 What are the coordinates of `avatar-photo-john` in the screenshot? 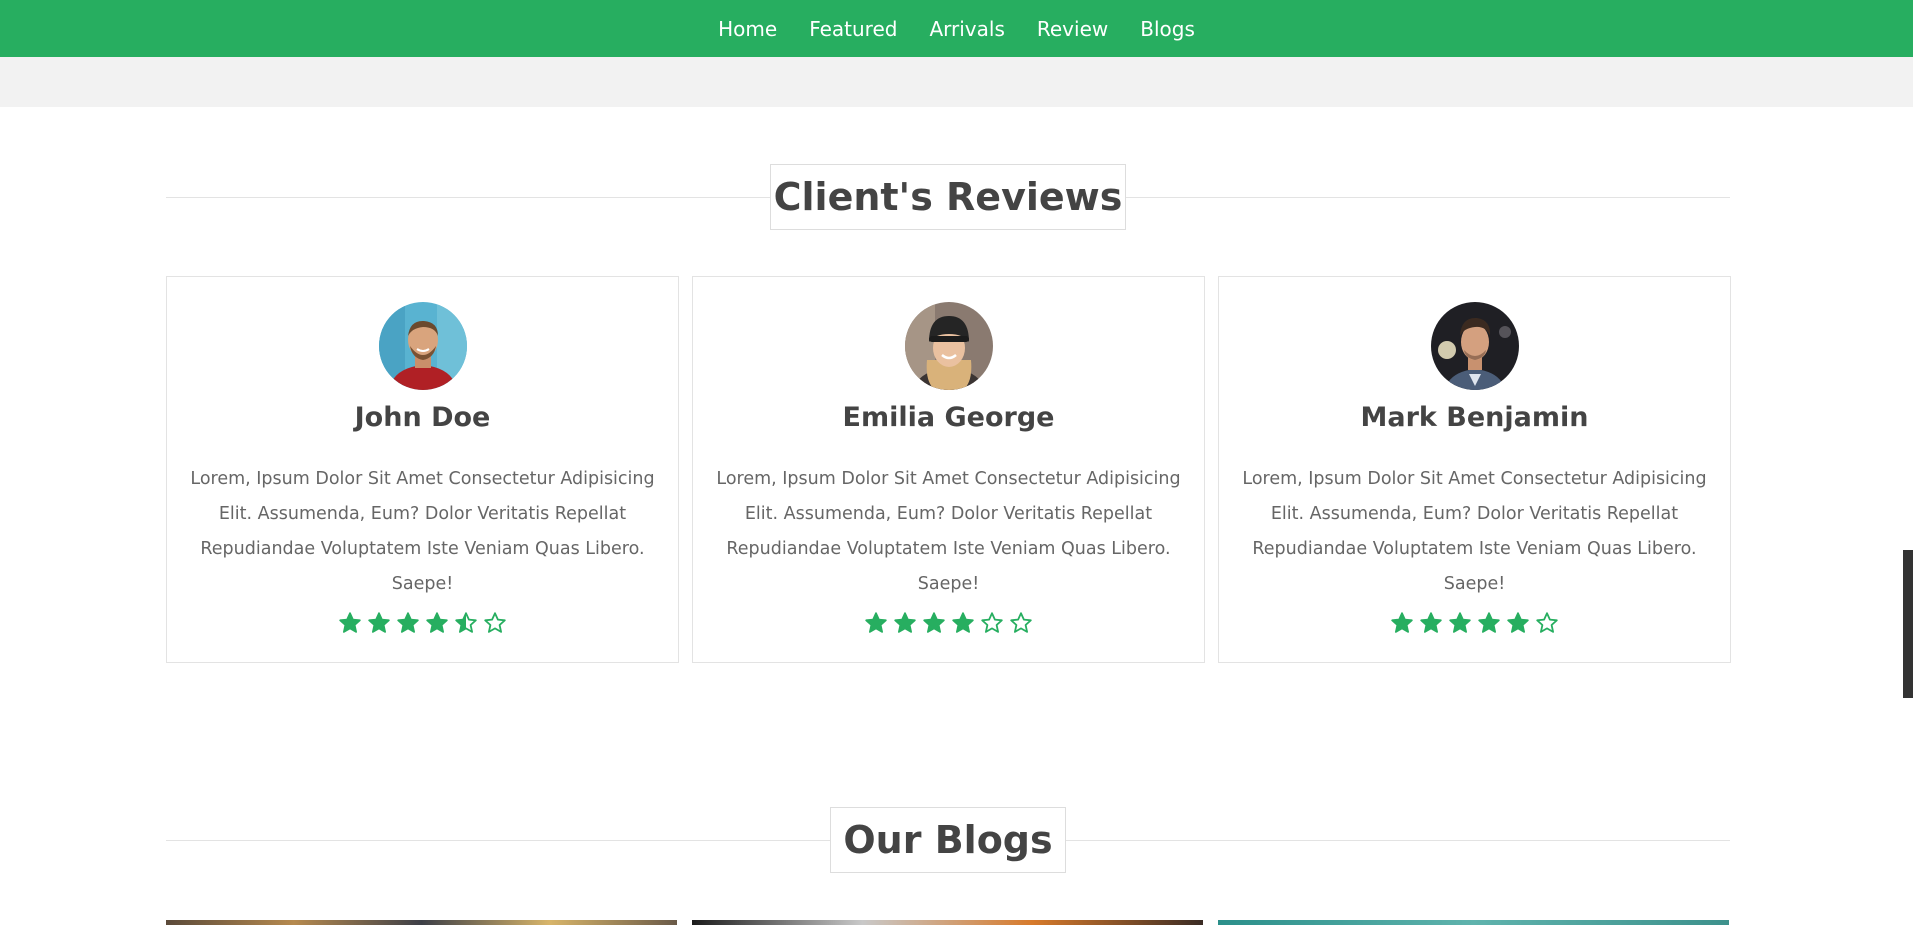 It's located at (423, 346).